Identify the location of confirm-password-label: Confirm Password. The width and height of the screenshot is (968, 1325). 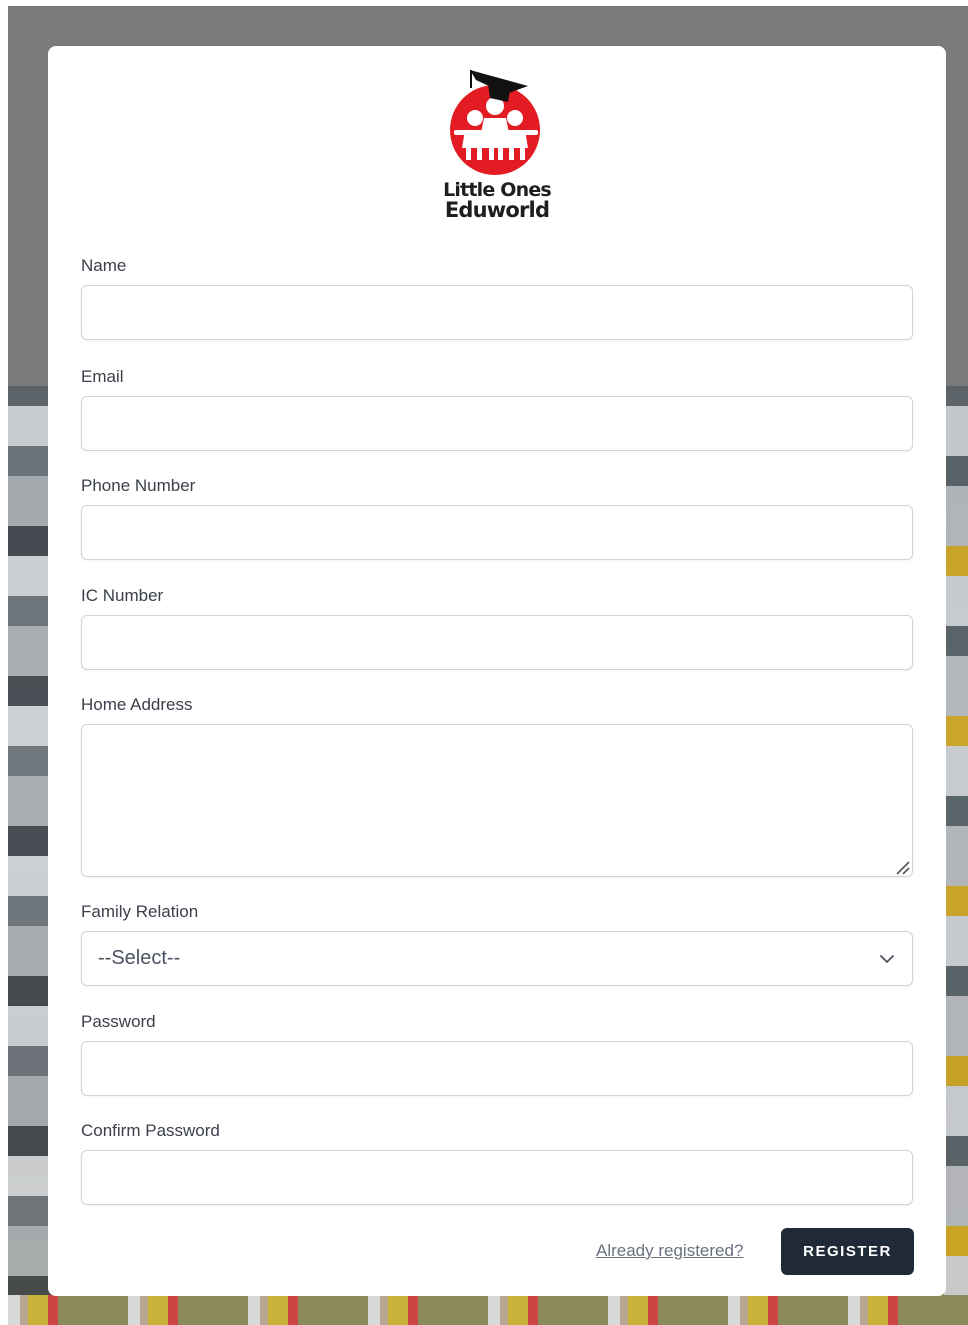
(150, 1130).